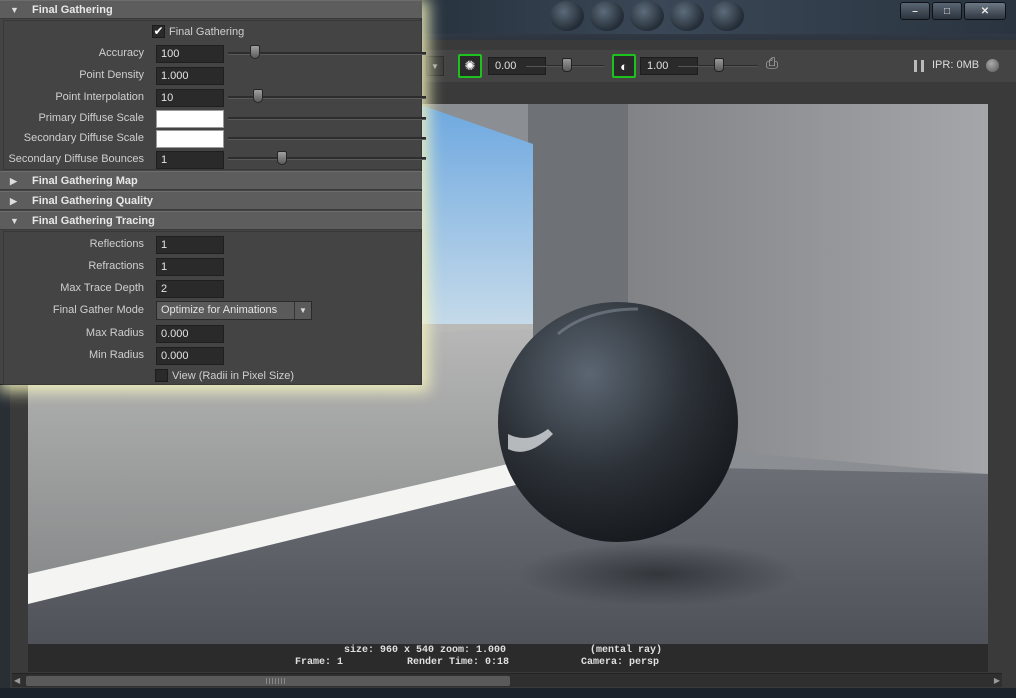 This screenshot has height=698, width=1016. What do you see at coordinates (470, 66) in the screenshot?
I see `exposure-icon: ✺` at bounding box center [470, 66].